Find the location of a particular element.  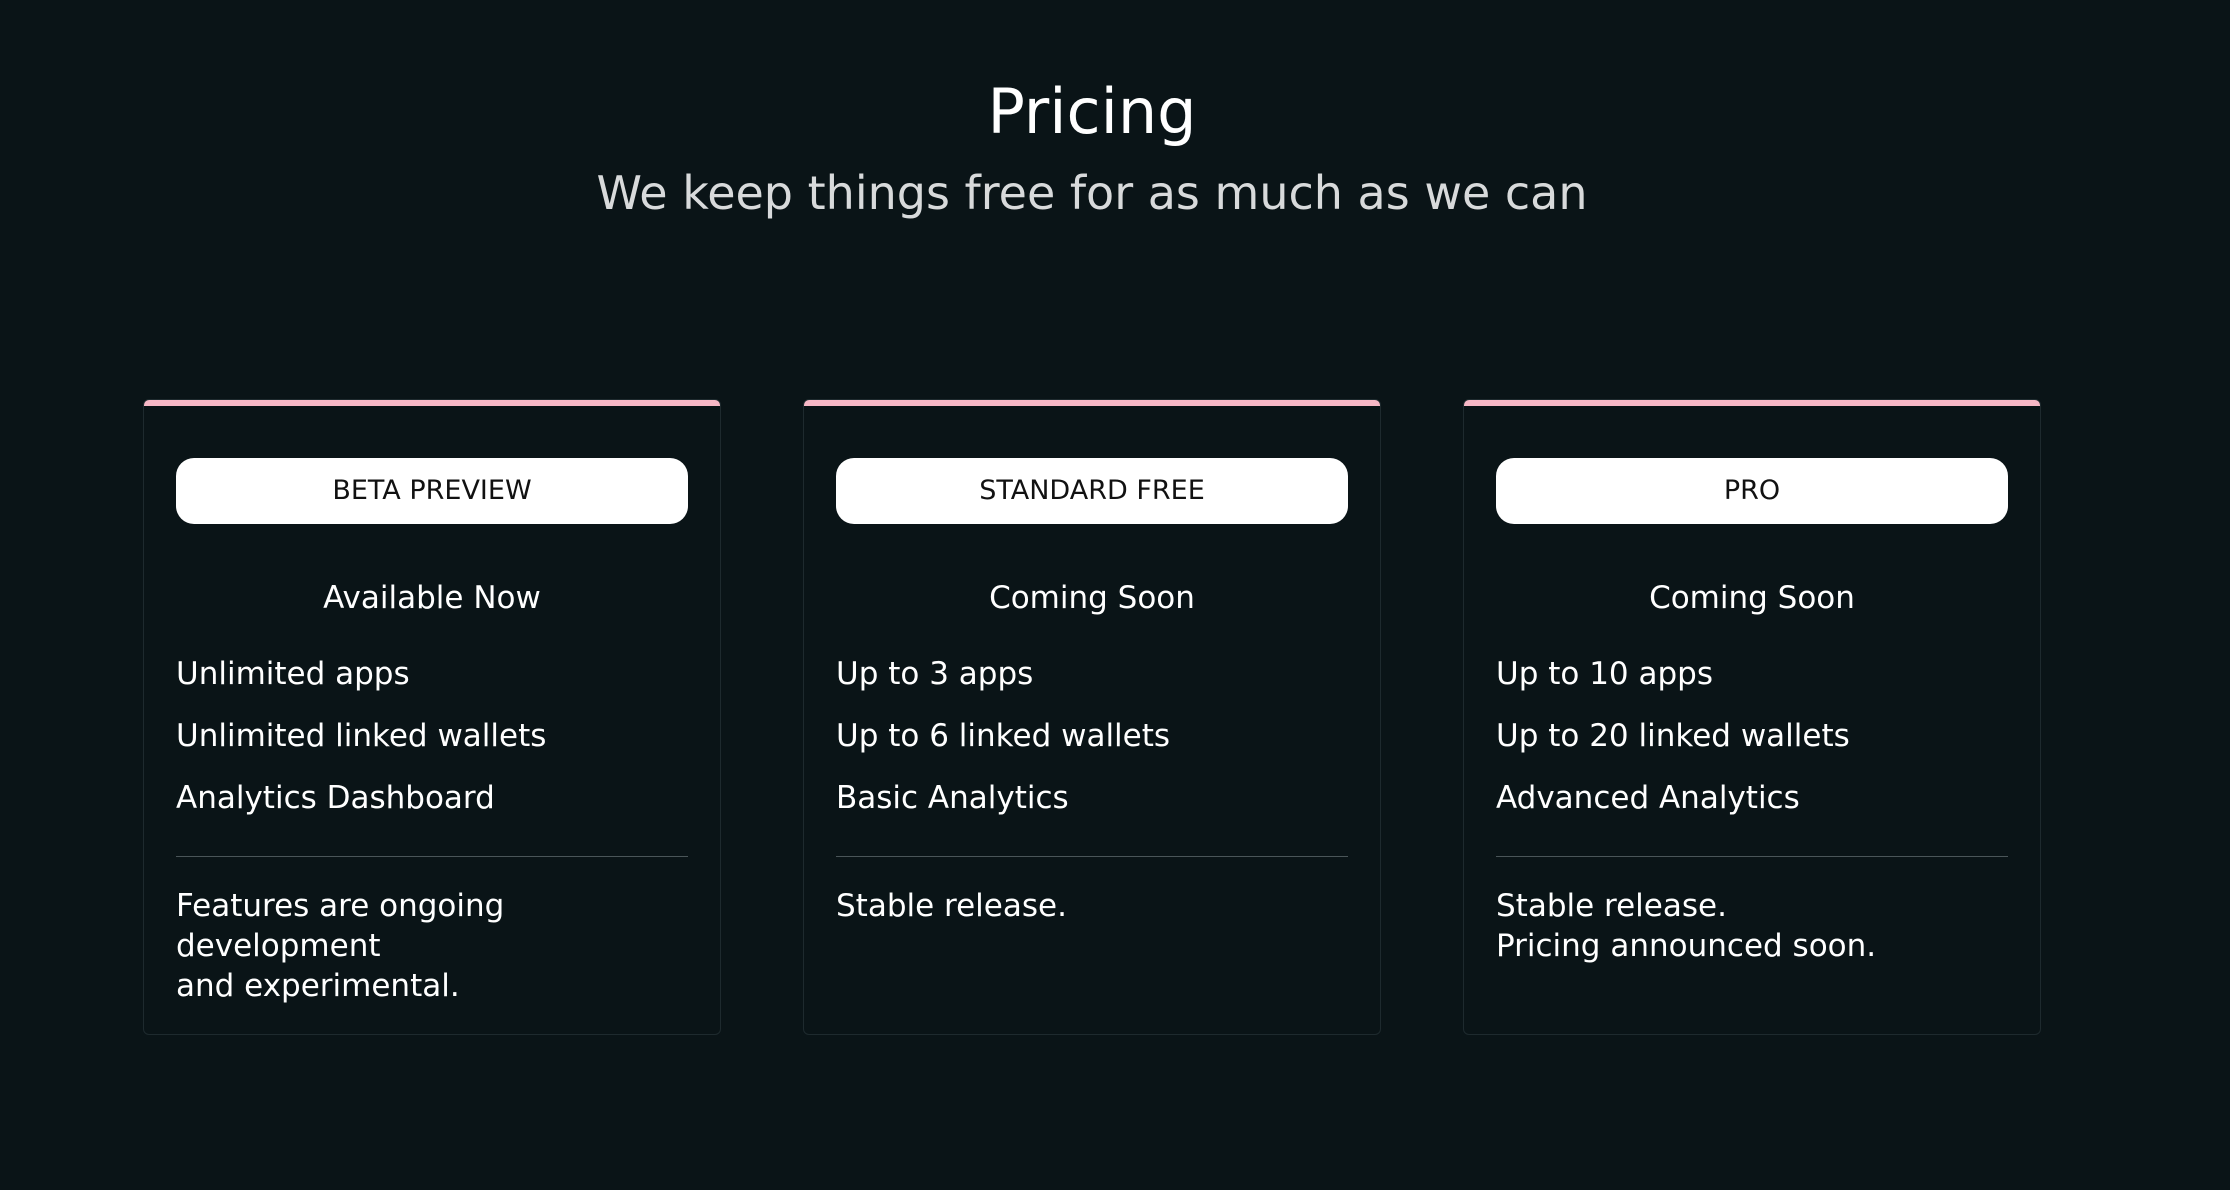

plan-note: Stable release. is located at coordinates (1096, 906).